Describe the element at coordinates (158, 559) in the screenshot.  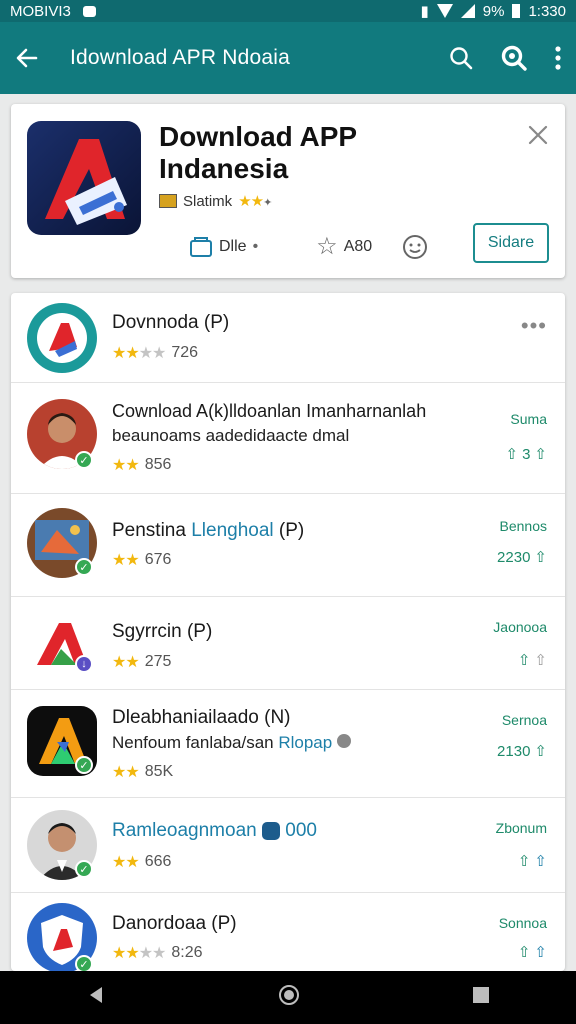
I see `rating-count: 676` at that location.